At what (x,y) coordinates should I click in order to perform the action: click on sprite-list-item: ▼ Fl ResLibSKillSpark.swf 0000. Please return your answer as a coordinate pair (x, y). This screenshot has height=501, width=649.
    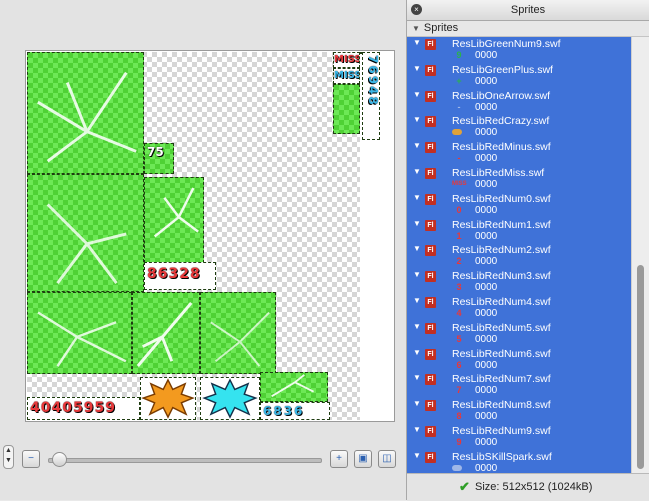
    Looking at the image, I should click on (519, 461).